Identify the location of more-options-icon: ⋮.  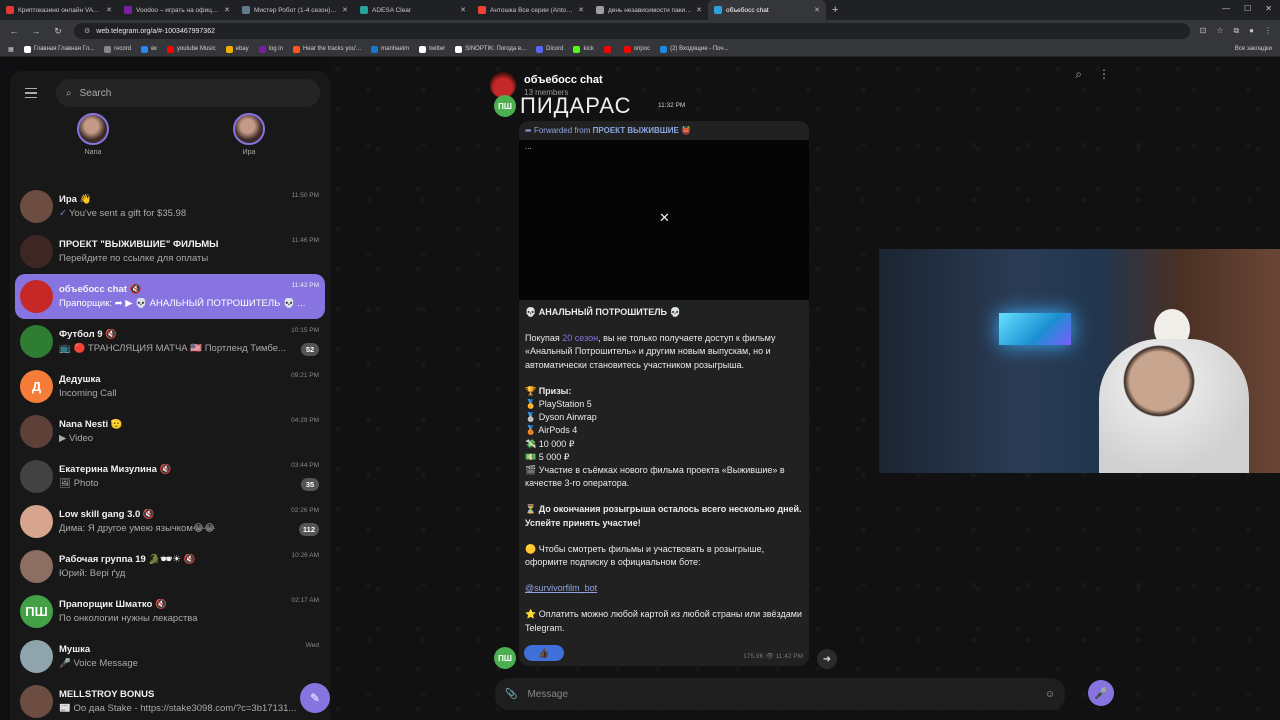
(1104, 74).